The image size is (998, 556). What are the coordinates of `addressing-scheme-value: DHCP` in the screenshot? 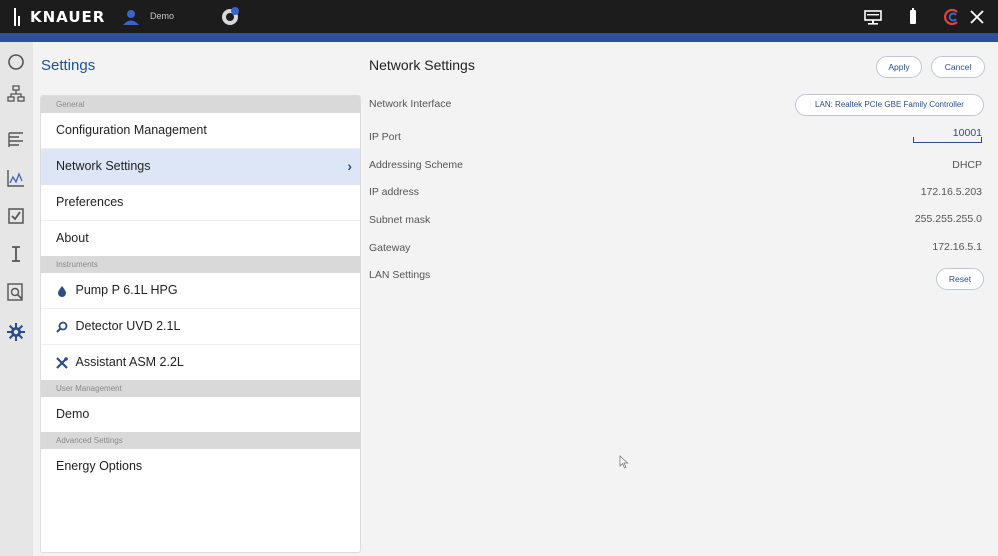 It's located at (967, 165).